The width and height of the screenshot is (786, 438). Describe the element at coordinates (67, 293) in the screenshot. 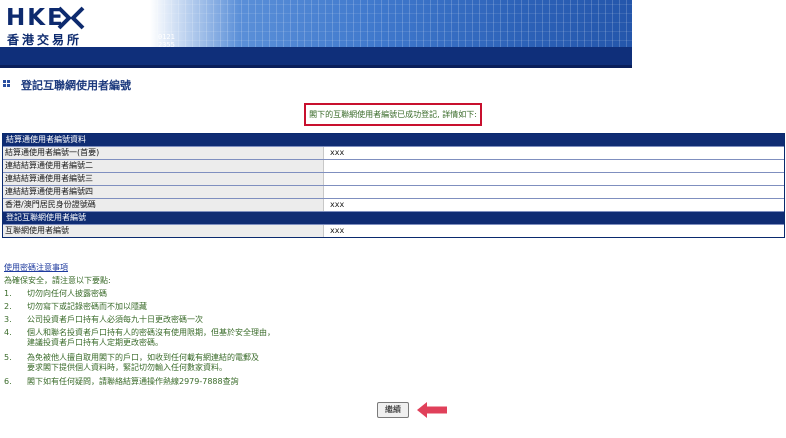

I see `note-text: 切勿向任何人披露密碼` at that location.